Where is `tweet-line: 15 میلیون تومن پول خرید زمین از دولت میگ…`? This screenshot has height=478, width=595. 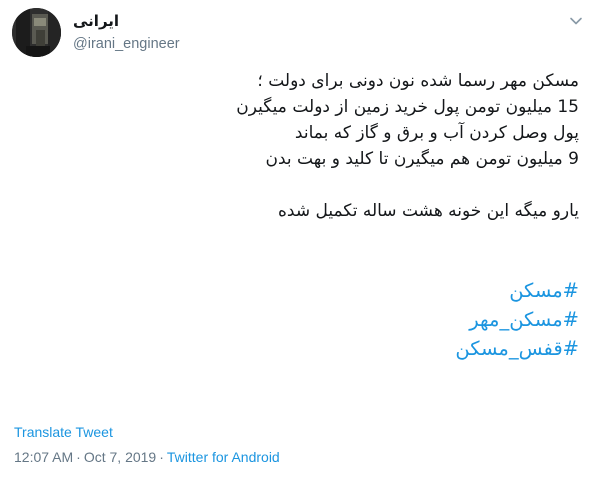 tweet-line: 15 میلیون تومن پول خرید زمین از دولت میگ… is located at coordinates (407, 107).